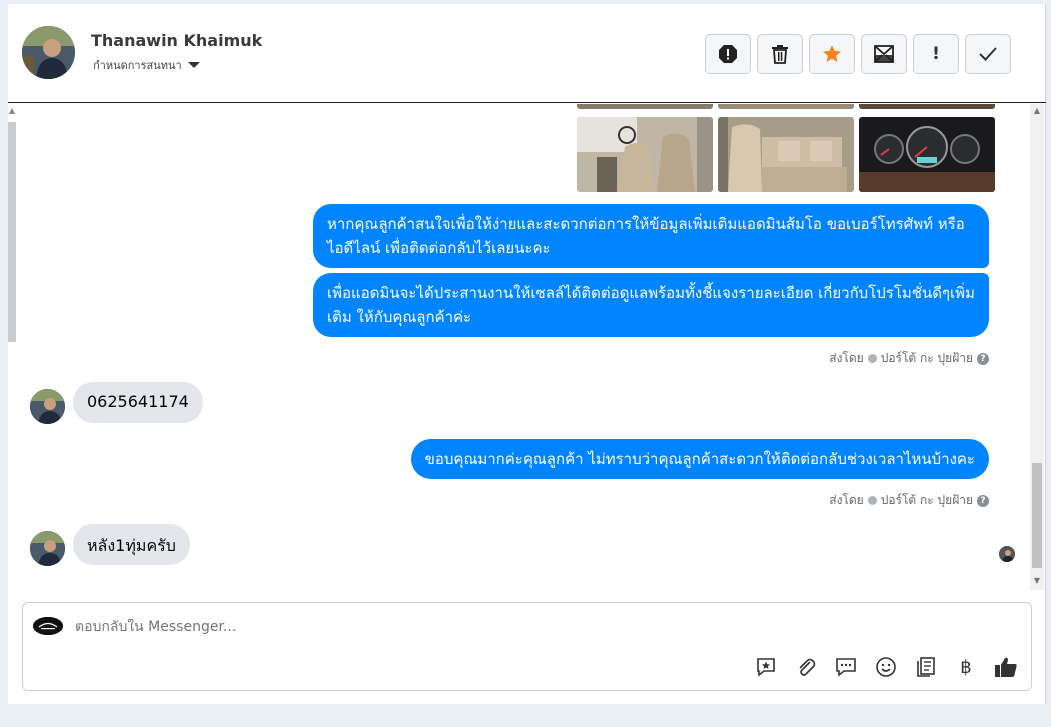 This screenshot has width=1051, height=727. I want to click on message-bubble-incoming: หลัง1ทุ่มครับ, so click(131, 544).